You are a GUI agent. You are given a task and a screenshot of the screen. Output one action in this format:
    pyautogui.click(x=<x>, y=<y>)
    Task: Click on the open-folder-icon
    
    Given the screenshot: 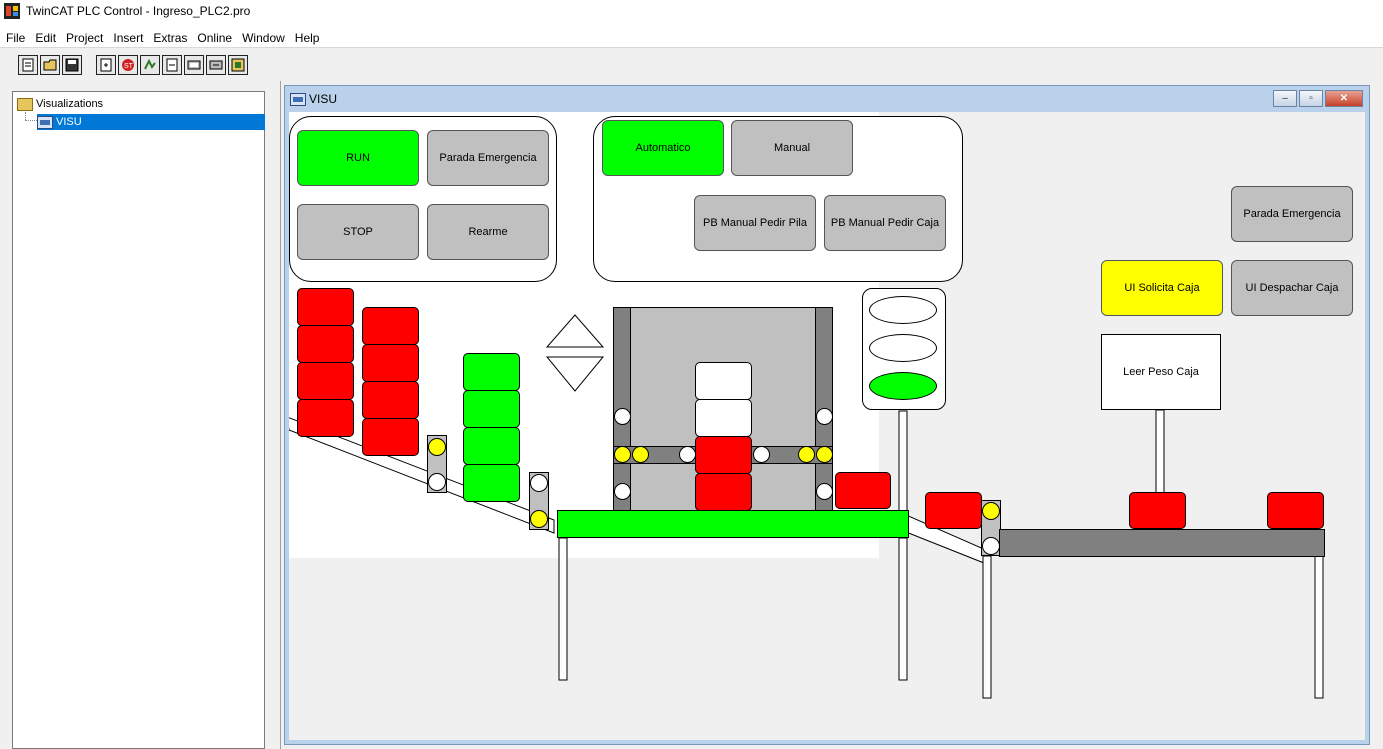 What is the action you would take?
    pyautogui.click(x=50, y=65)
    